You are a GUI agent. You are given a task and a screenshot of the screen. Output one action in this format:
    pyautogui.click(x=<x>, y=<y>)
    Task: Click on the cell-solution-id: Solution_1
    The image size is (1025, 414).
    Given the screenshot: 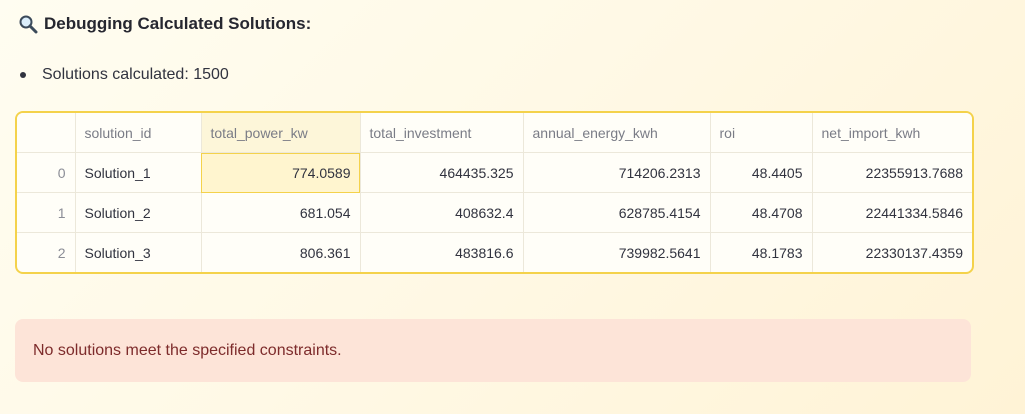 What is the action you would take?
    pyautogui.click(x=138, y=172)
    